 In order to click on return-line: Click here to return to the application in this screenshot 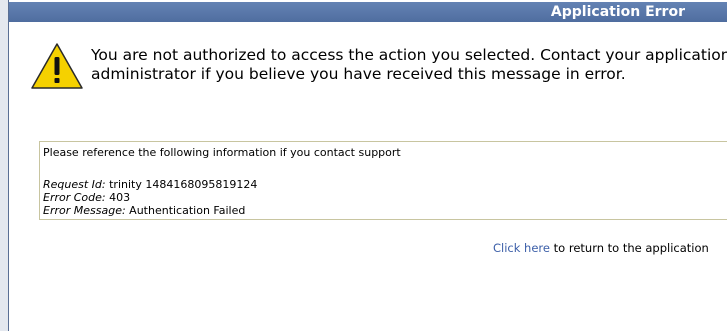, I will do `click(601, 248)`.